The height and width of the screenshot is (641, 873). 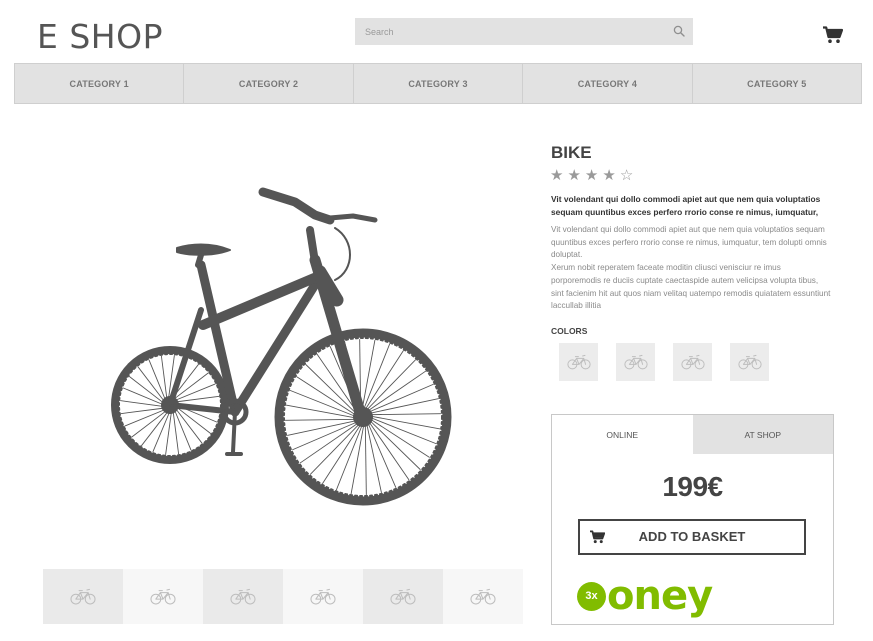 I want to click on tab-online: ONLINE, so click(x=622, y=434).